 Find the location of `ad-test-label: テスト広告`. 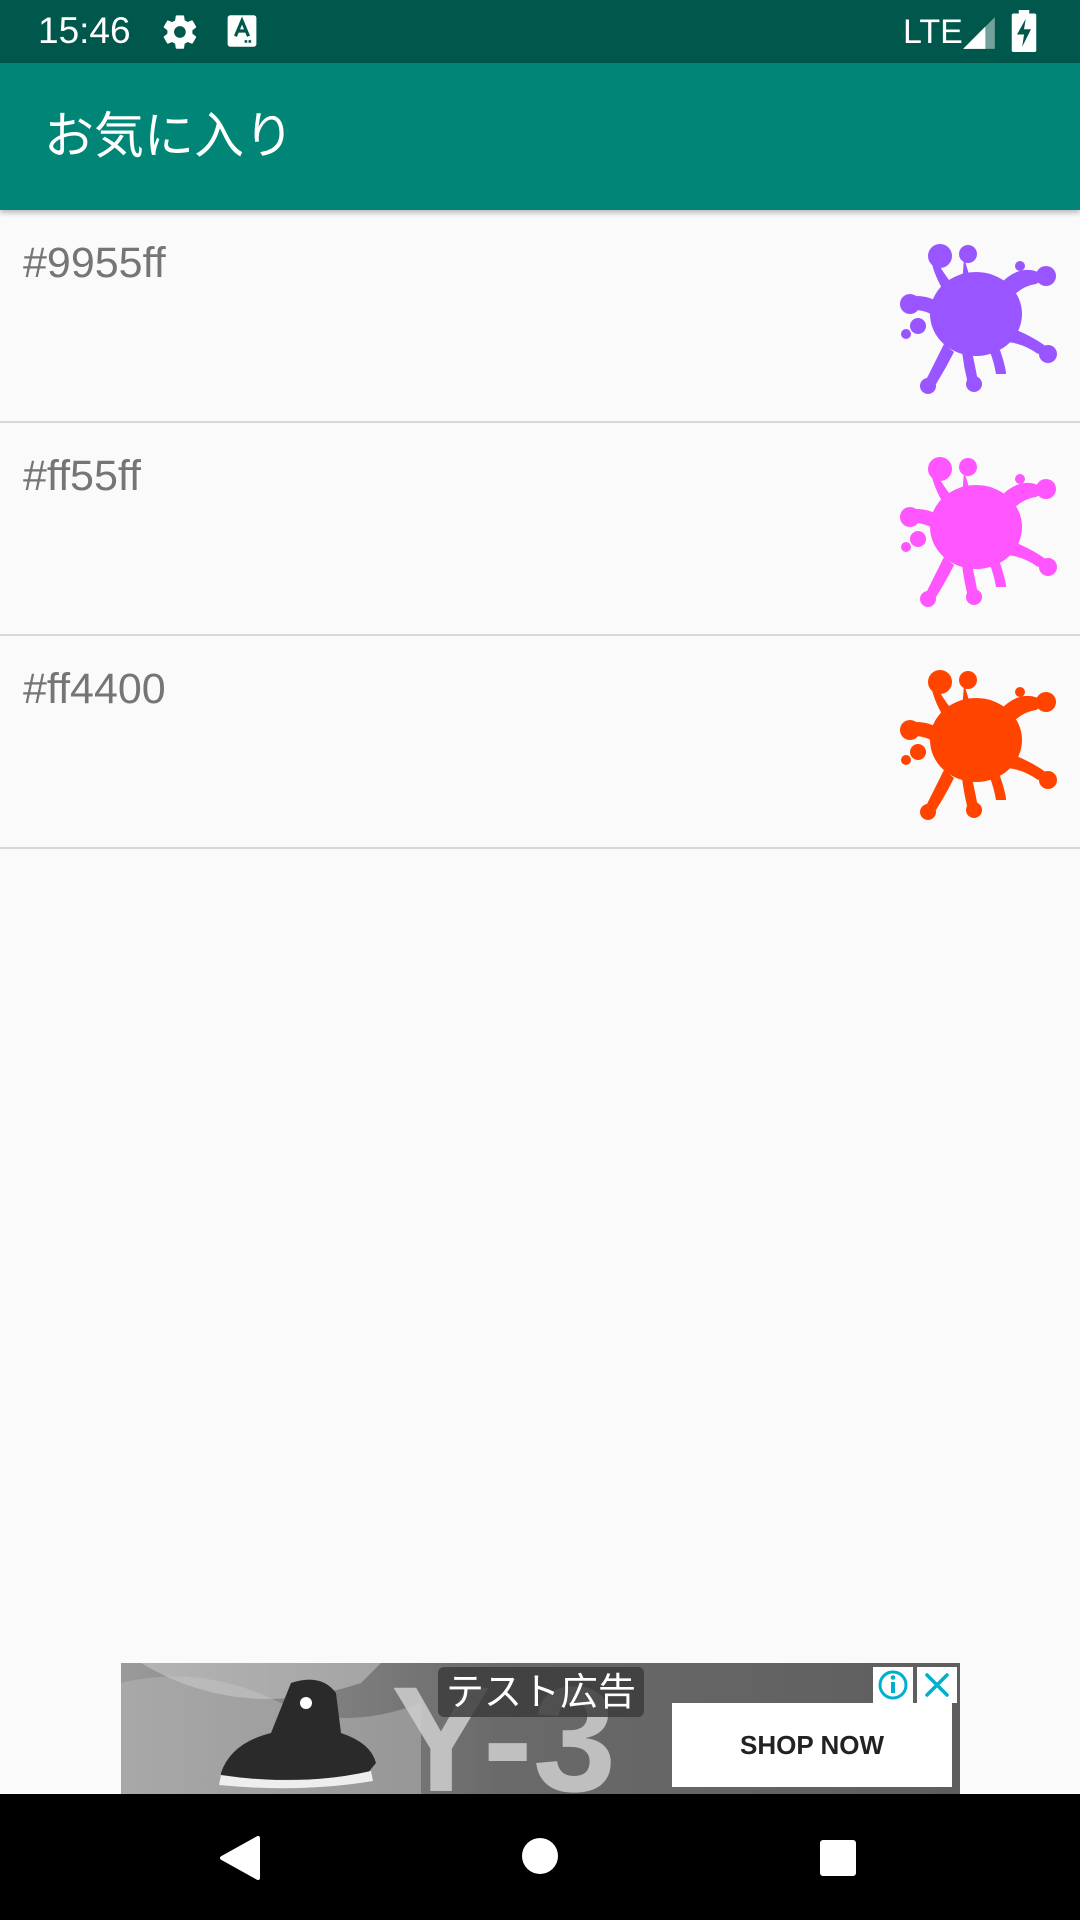

ad-test-label: テスト広告 is located at coordinates (541, 1692).